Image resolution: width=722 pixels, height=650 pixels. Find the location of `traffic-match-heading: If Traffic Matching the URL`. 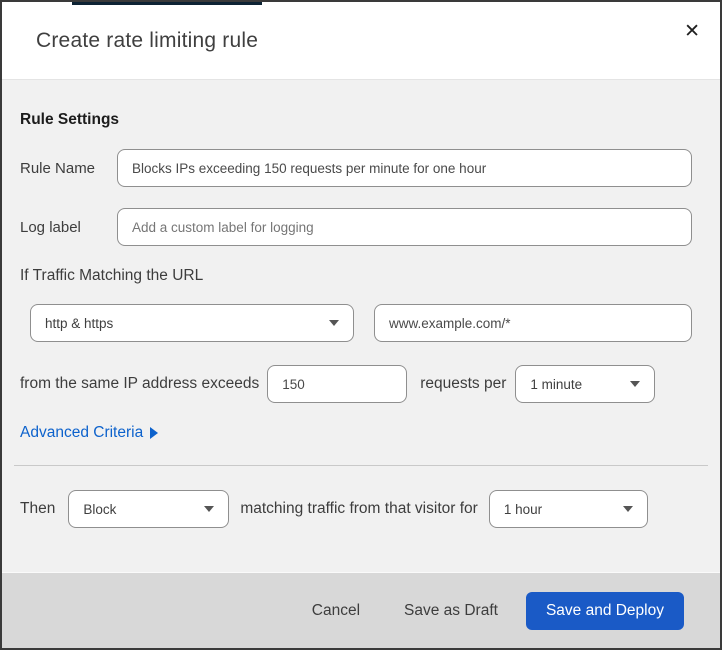

traffic-match-heading: If Traffic Matching the URL is located at coordinates (112, 275).